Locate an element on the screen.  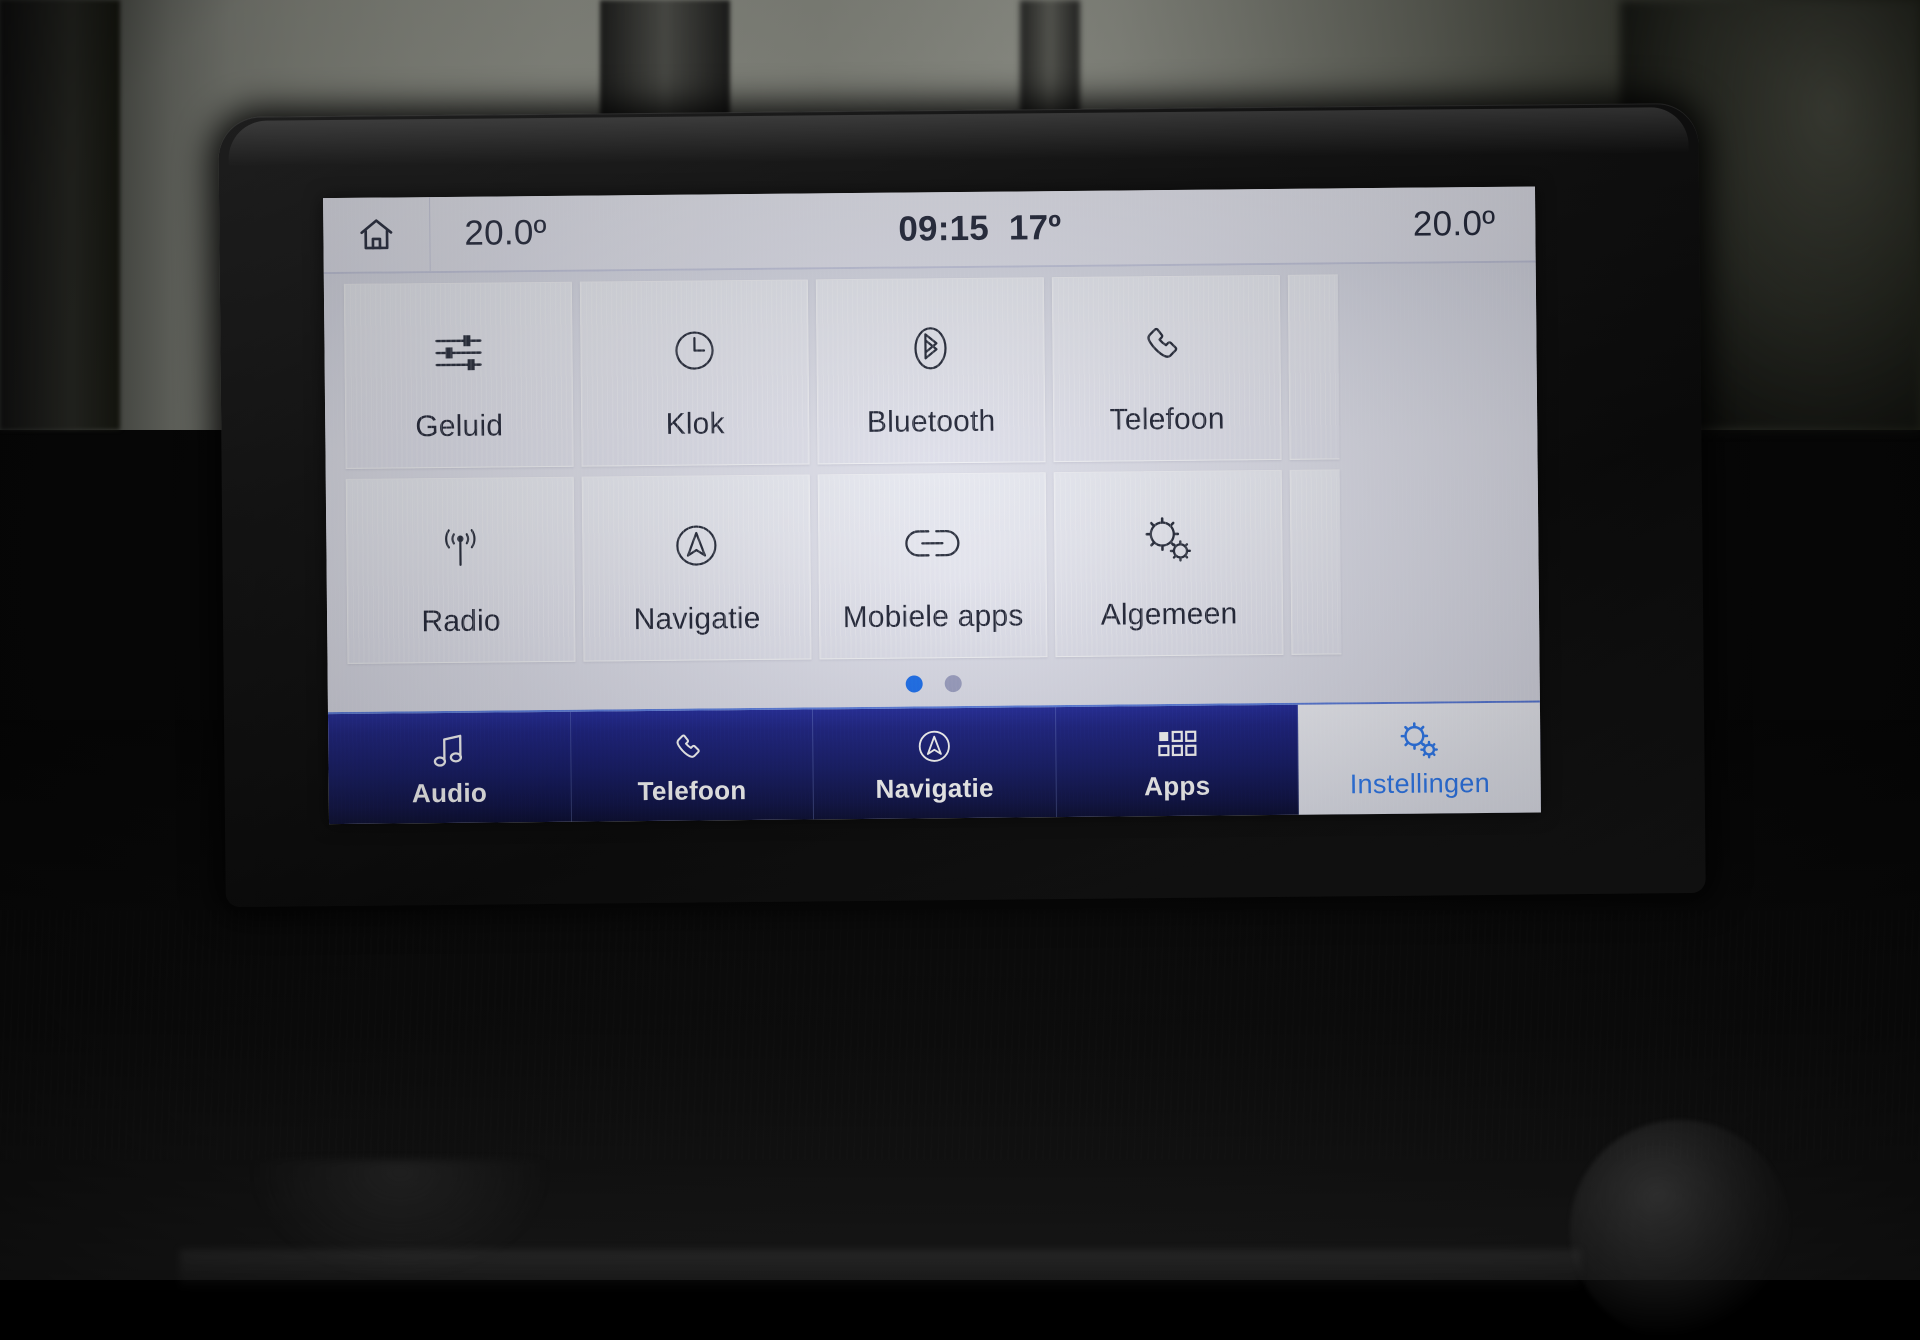
settings-tile-mobiele-apps: Mobiele apps is located at coordinates (933, 565).